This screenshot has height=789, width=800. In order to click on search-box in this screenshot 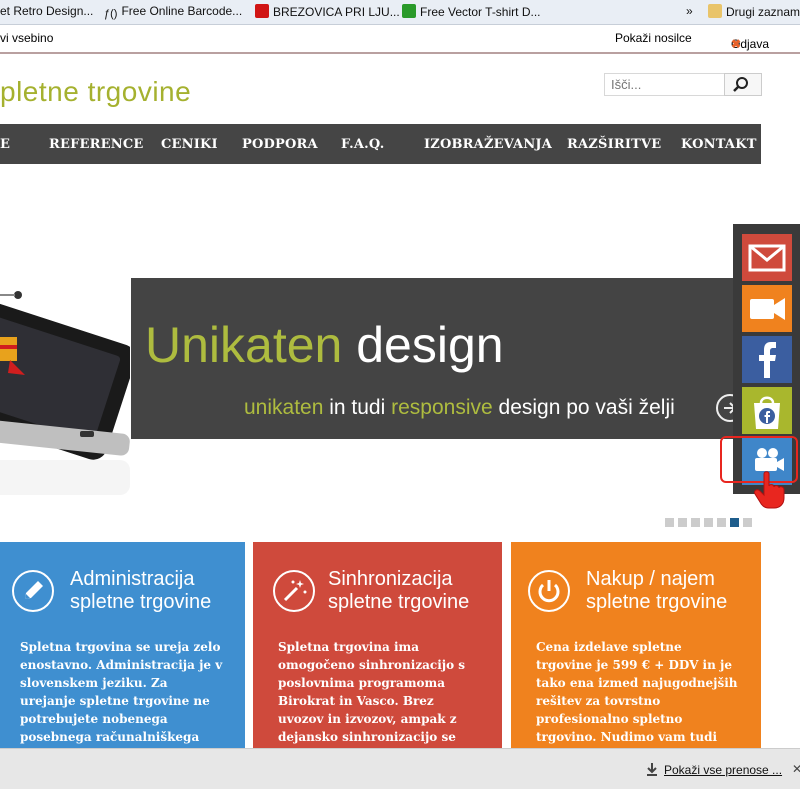, I will do `click(683, 85)`.